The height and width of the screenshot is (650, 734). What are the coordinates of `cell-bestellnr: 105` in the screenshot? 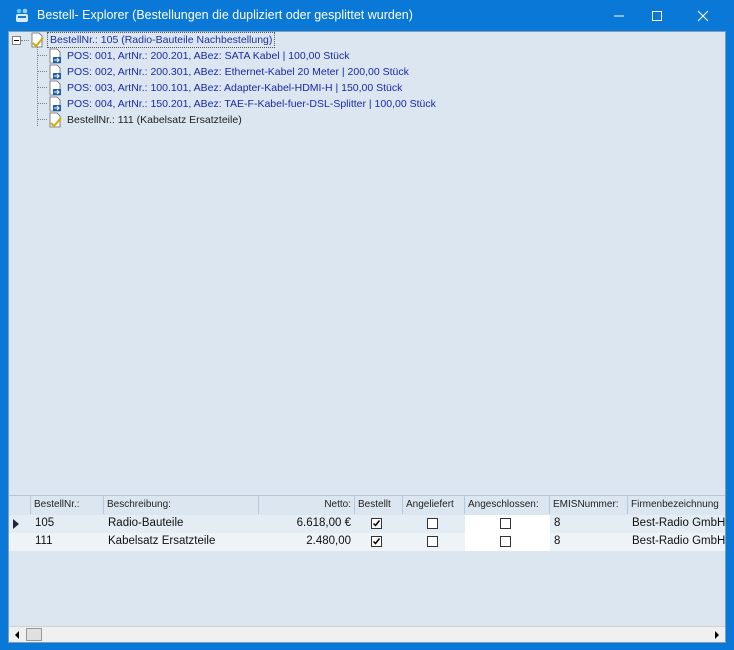 It's located at (67, 524).